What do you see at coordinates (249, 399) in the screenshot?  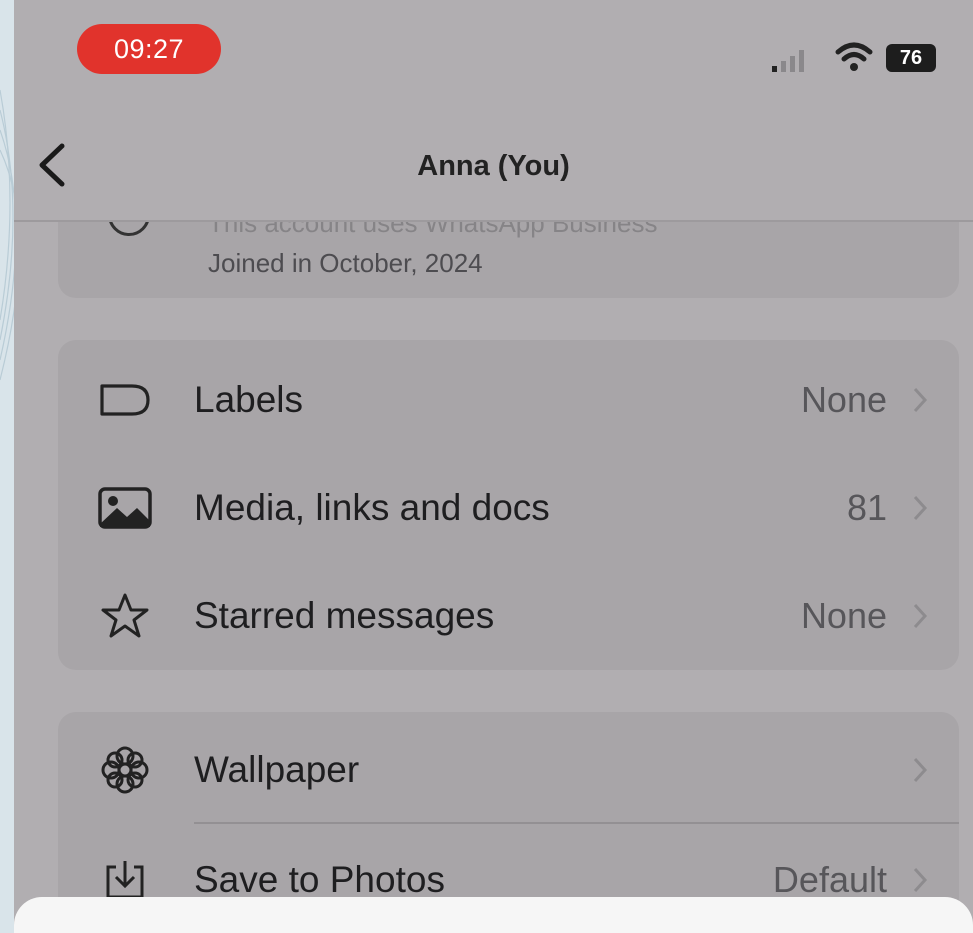 I see `labels-label: Labels` at bounding box center [249, 399].